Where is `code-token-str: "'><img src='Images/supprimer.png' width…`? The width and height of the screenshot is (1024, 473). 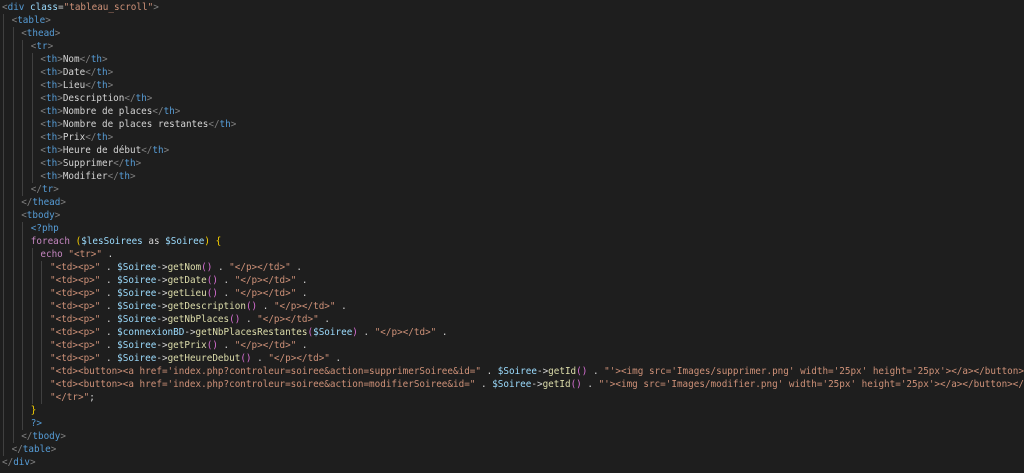 code-token-str: "'><img src='Images/supprimer.png' width… is located at coordinates (814, 371).